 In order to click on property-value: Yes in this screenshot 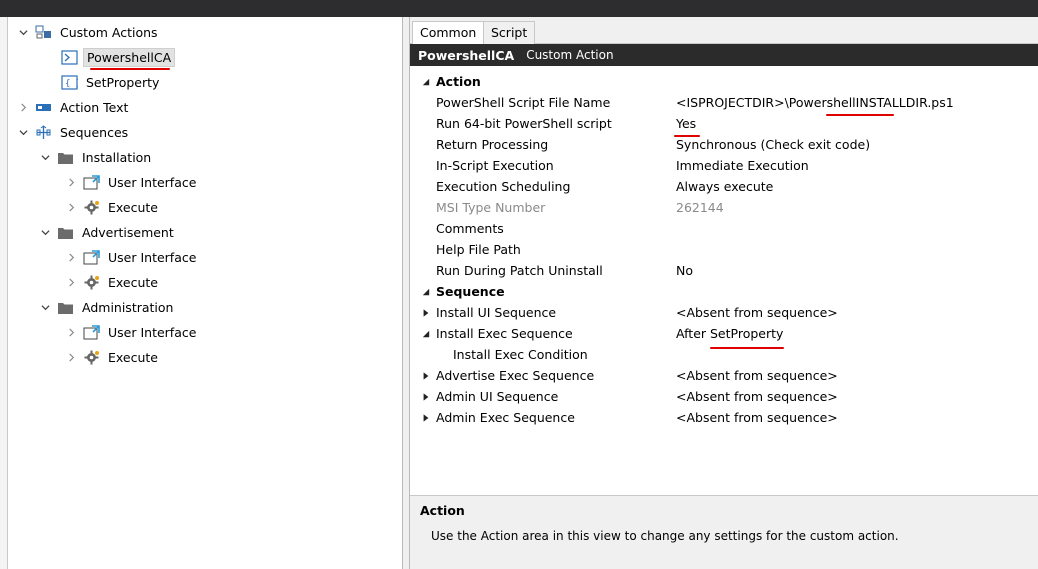, I will do `click(686, 123)`.